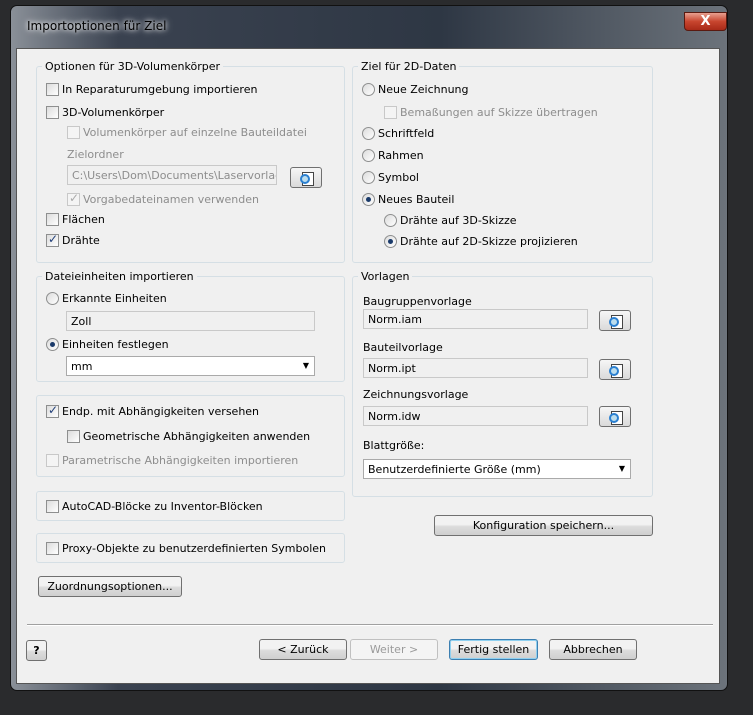 The image size is (753, 715). What do you see at coordinates (303, 649) in the screenshot?
I see `back-button: < Zurück` at bounding box center [303, 649].